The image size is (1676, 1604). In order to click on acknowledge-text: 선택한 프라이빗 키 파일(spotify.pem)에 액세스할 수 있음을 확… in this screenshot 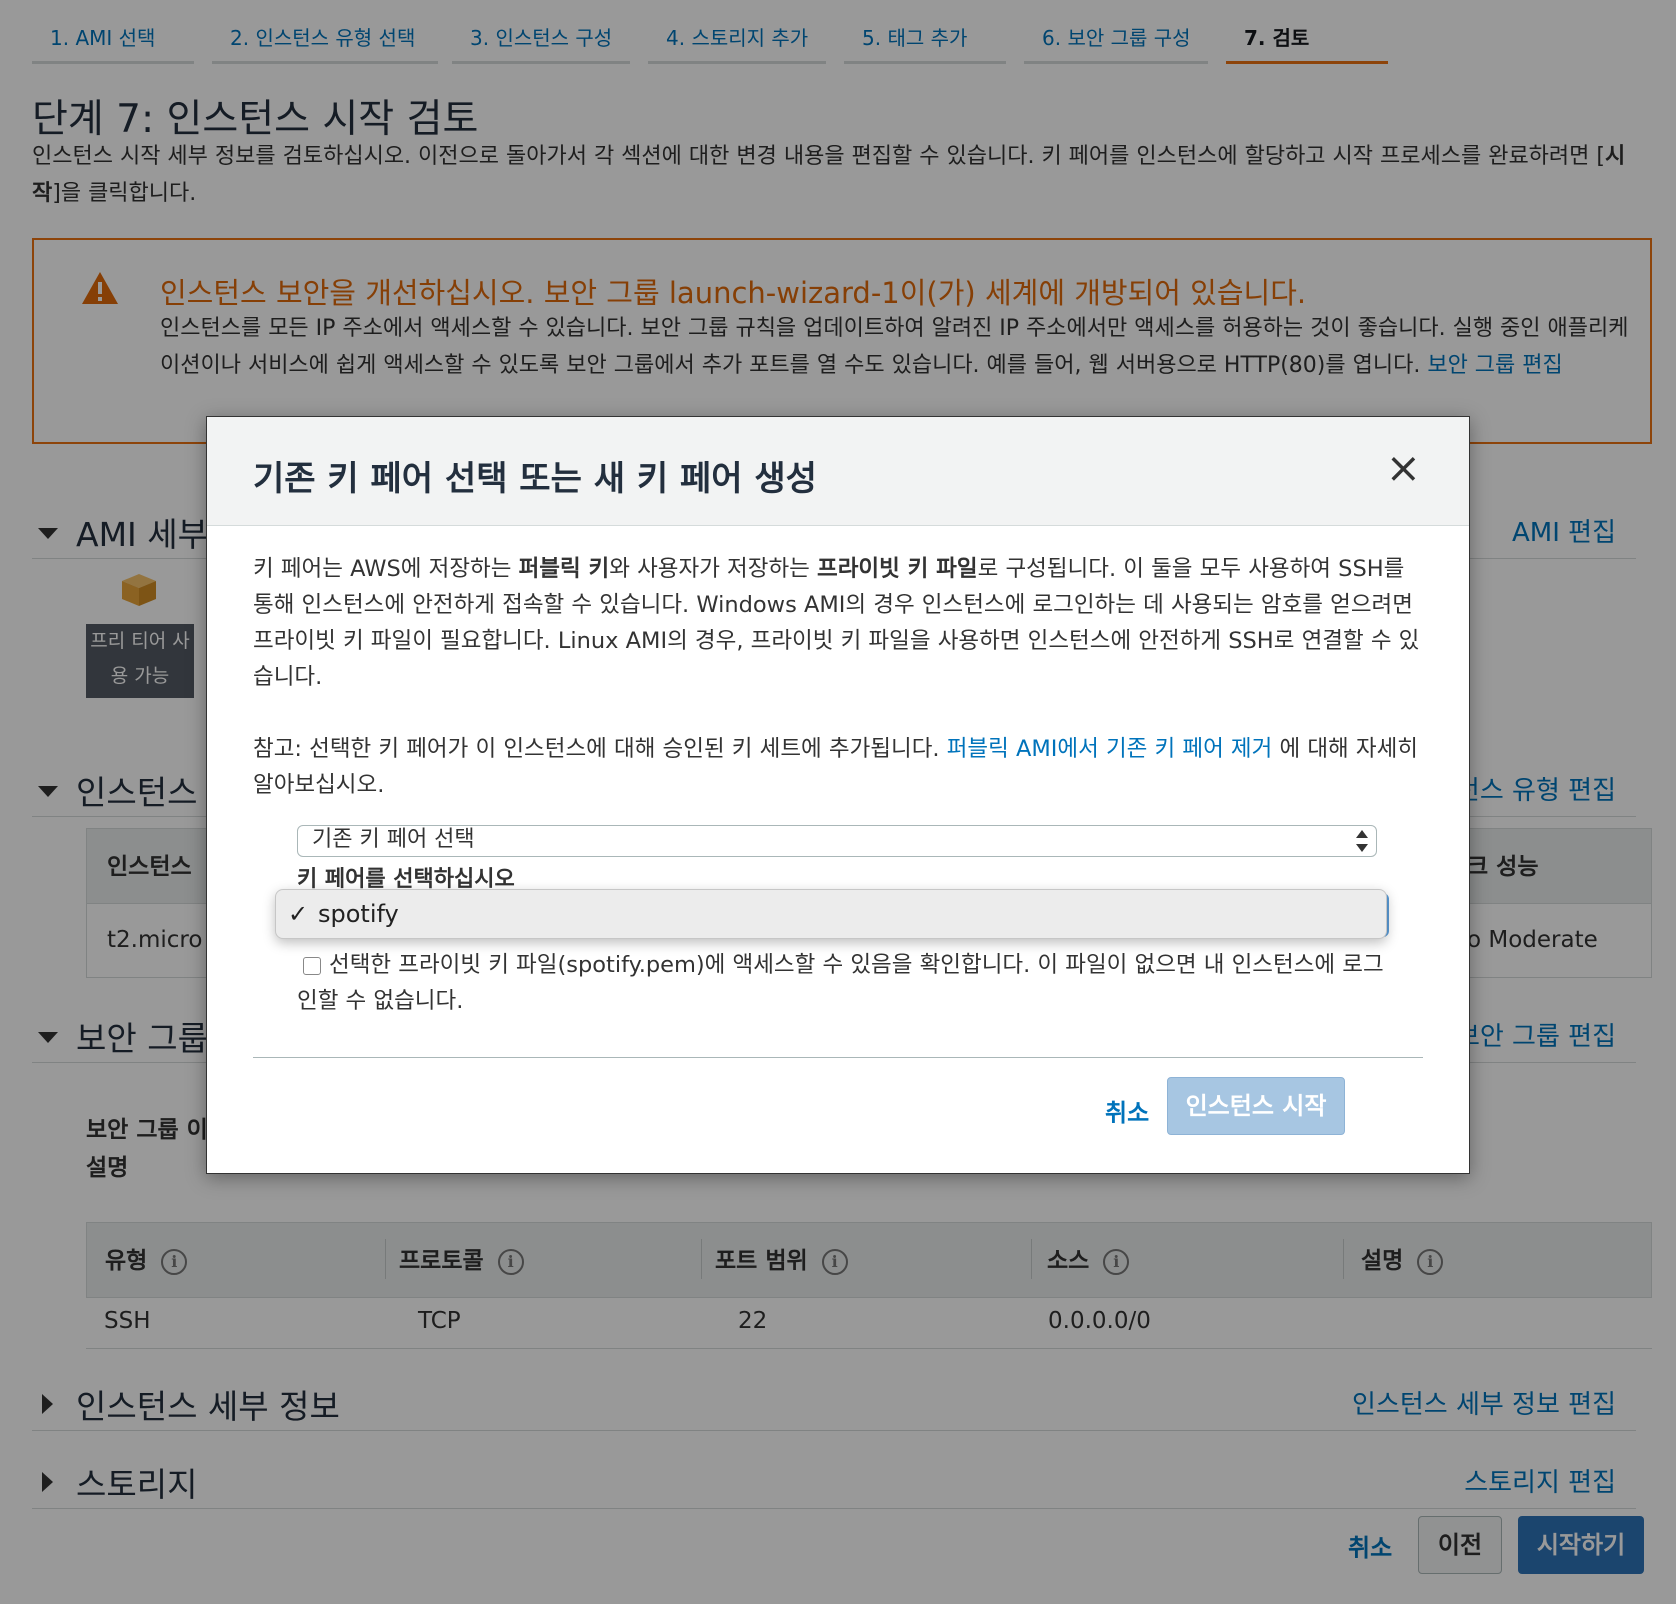, I will do `click(840, 983)`.